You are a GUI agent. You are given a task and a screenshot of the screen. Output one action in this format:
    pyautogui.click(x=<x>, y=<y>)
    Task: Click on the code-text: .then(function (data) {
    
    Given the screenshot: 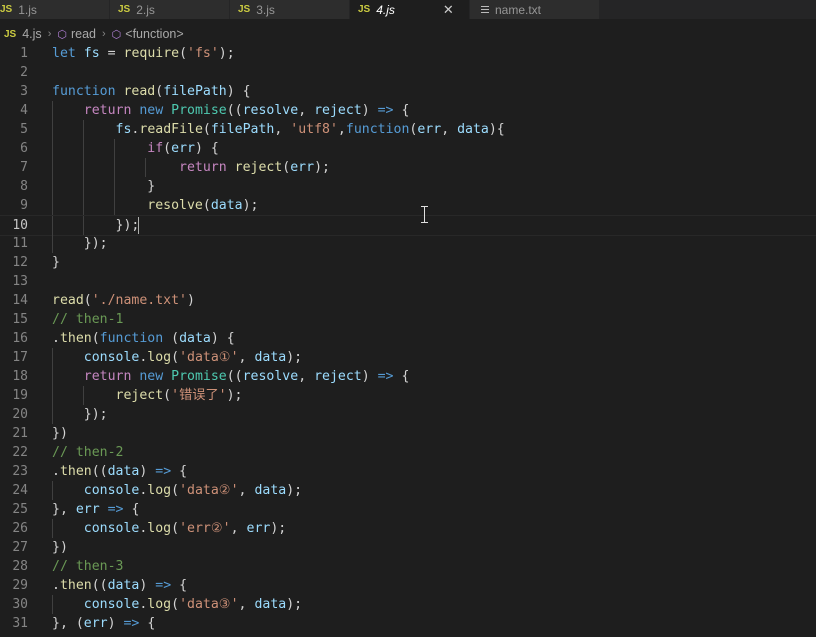 What is the action you would take?
    pyautogui.click(x=143, y=338)
    